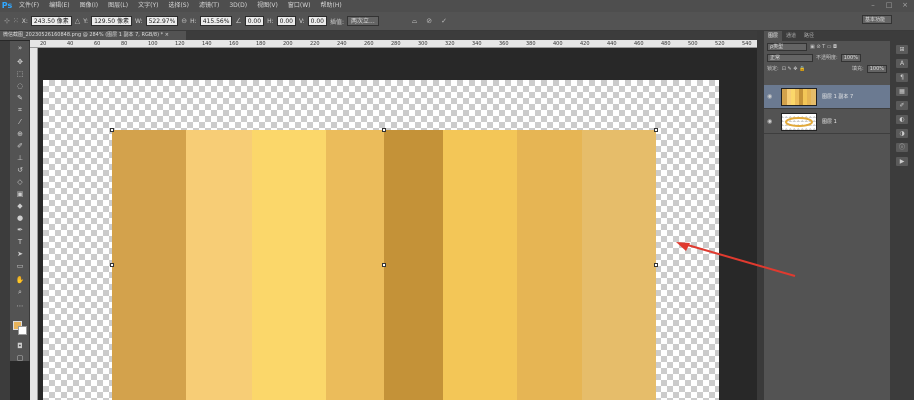 This screenshot has height=400, width=914. I want to click on stamp-tool-icon: ⊥, so click(20, 158).